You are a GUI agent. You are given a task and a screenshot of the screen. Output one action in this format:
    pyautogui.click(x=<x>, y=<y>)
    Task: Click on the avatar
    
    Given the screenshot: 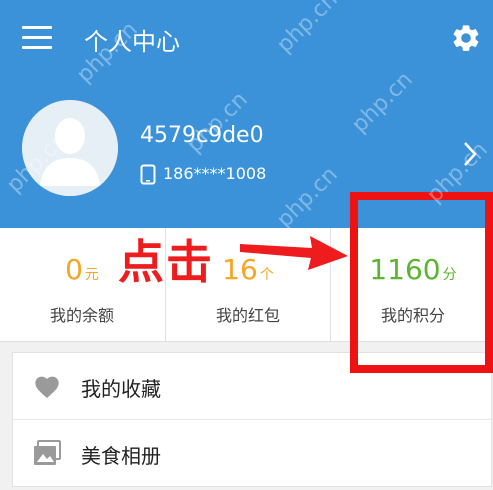 What is the action you would take?
    pyautogui.click(x=70, y=148)
    